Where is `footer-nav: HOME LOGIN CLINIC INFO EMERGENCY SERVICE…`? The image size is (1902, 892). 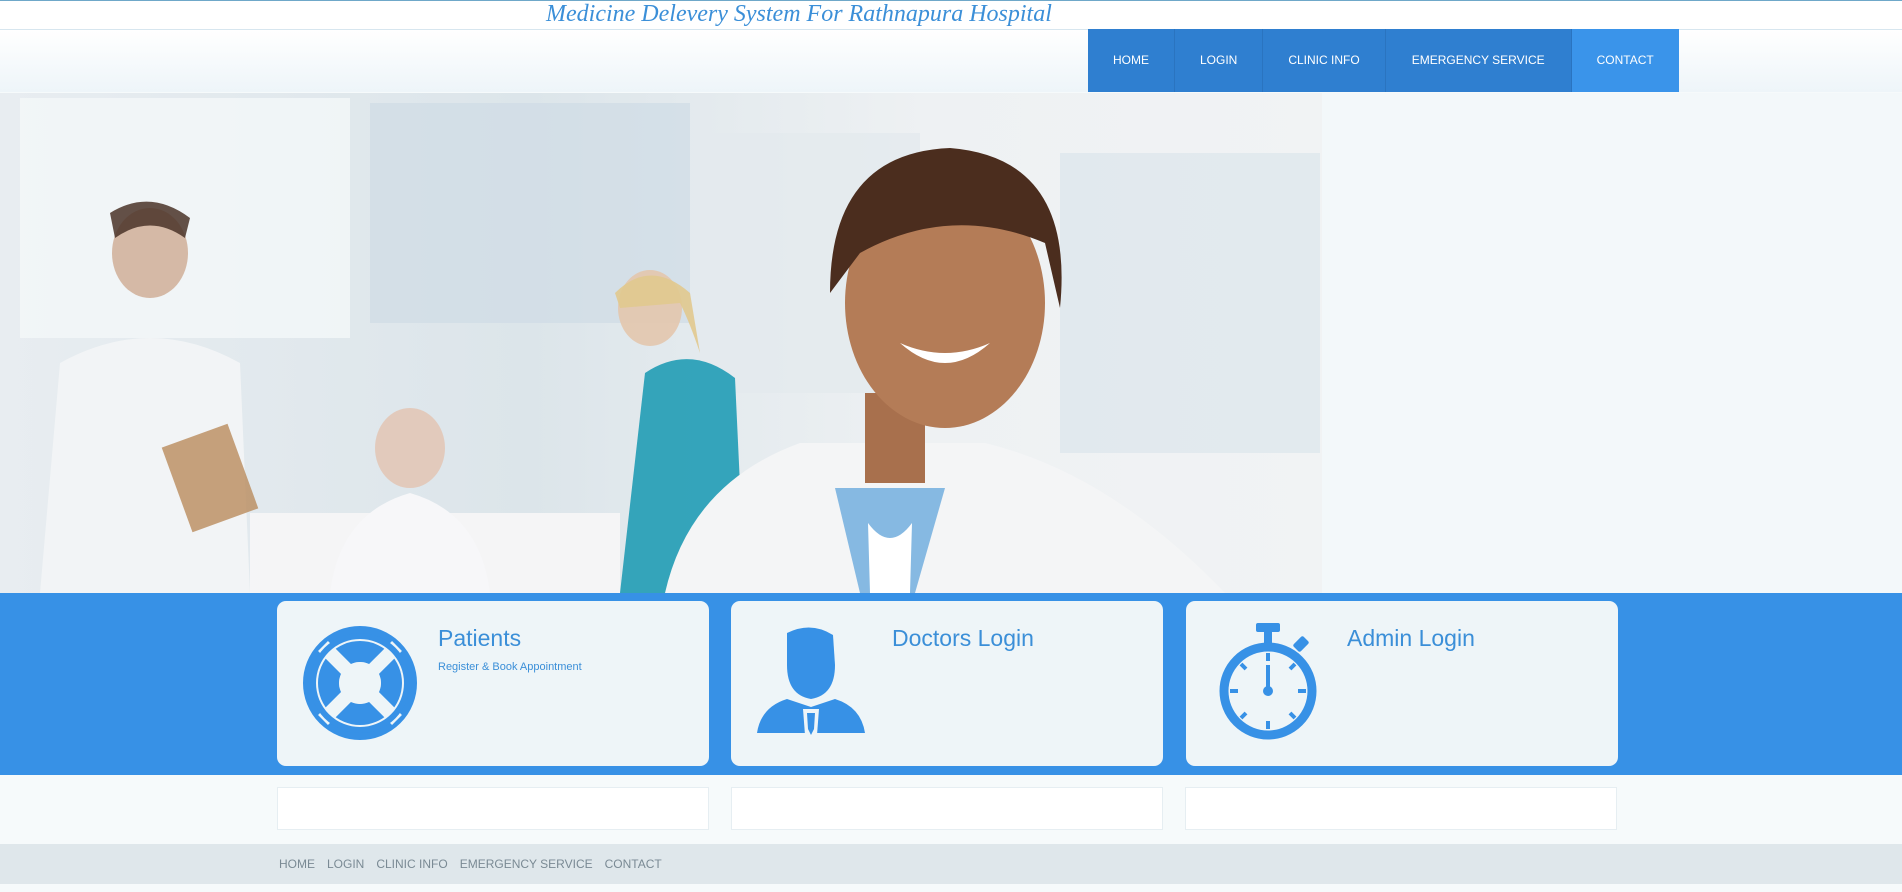 footer-nav: HOME LOGIN CLINIC INFO EMERGENCY SERVICE… is located at coordinates (476, 864).